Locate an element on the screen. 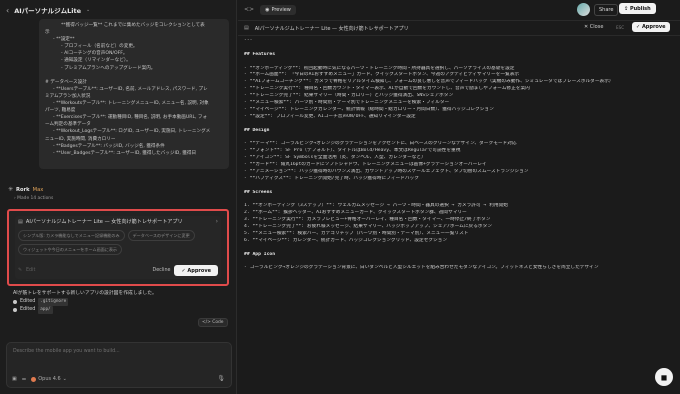 This screenshot has height=394, width=680. file-dot-icon is located at coordinates (15, 302).